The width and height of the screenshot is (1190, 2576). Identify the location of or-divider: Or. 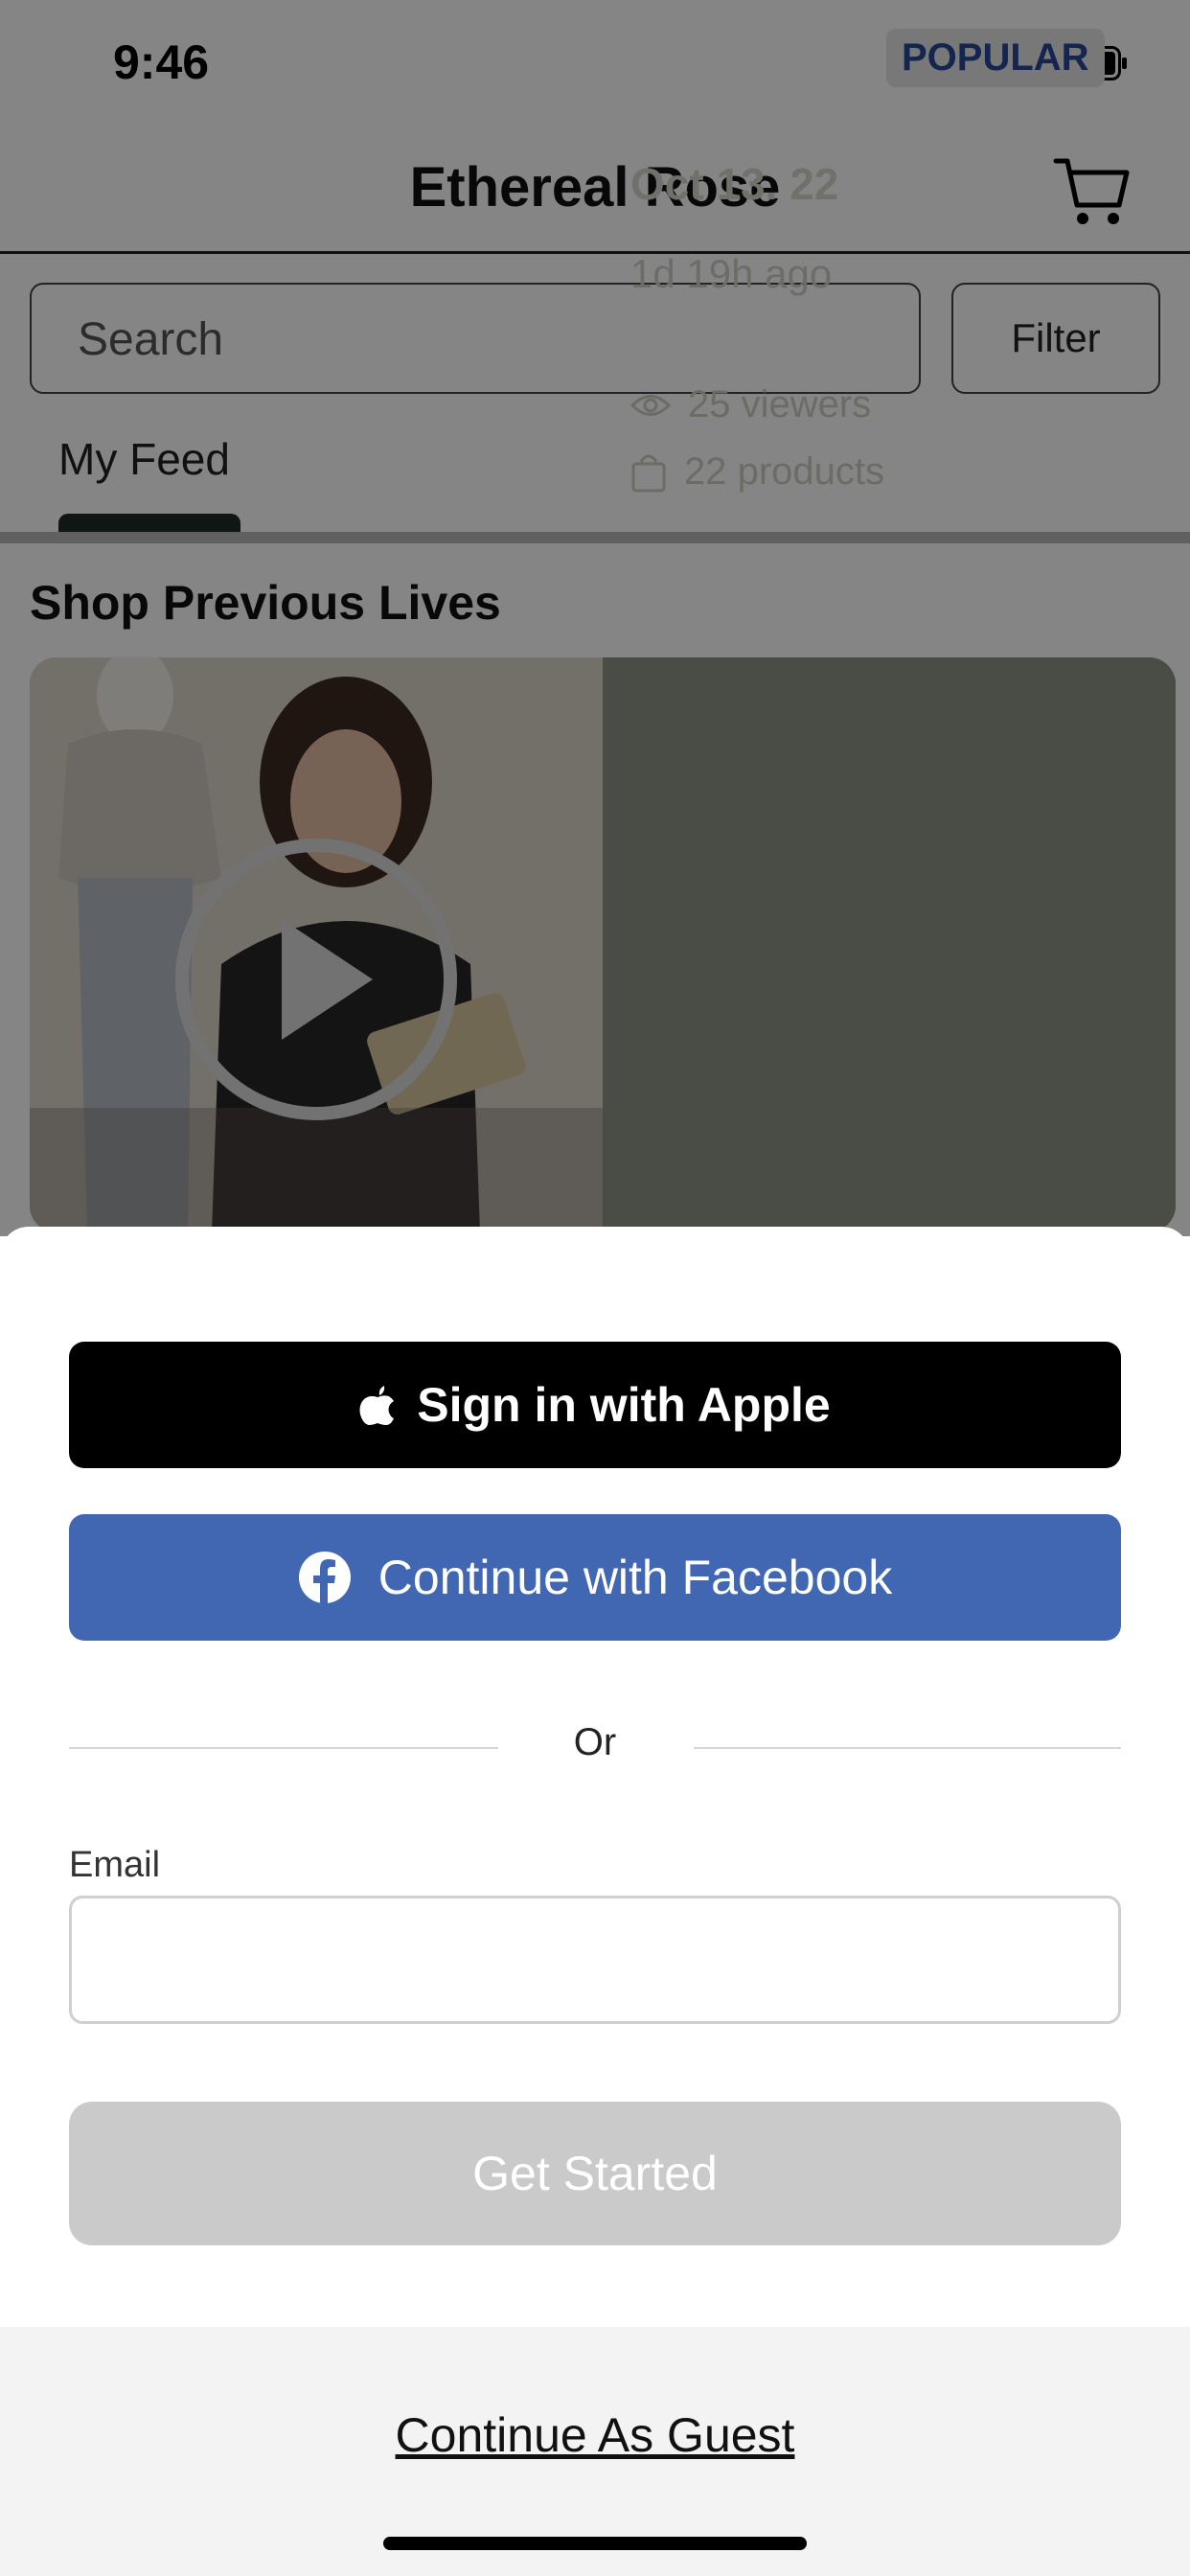
(595, 1744).